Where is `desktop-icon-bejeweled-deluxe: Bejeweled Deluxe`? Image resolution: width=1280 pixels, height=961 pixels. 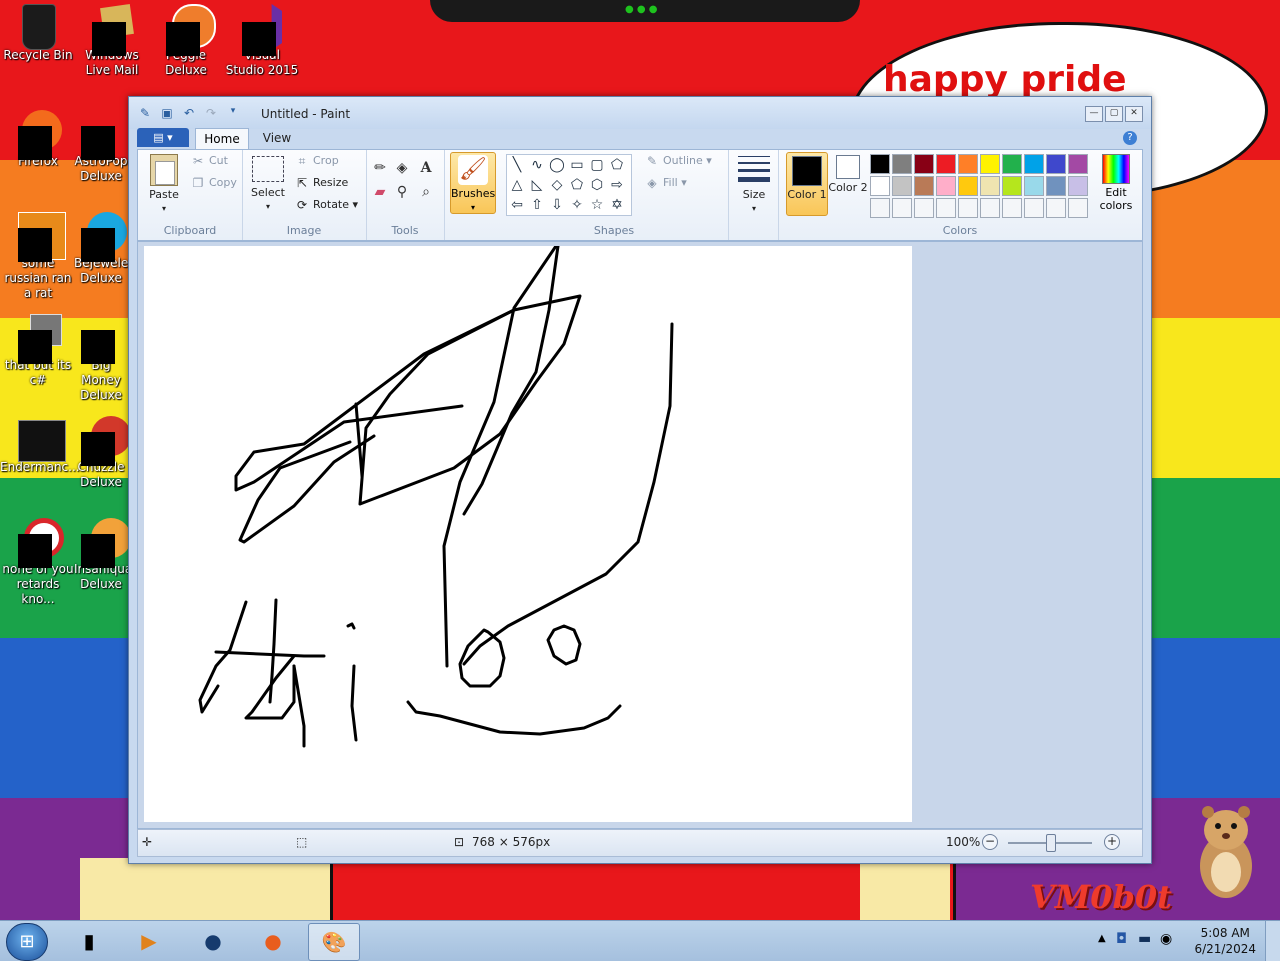 desktop-icon-bejeweled-deluxe: Bejeweled Deluxe is located at coordinates (101, 249).